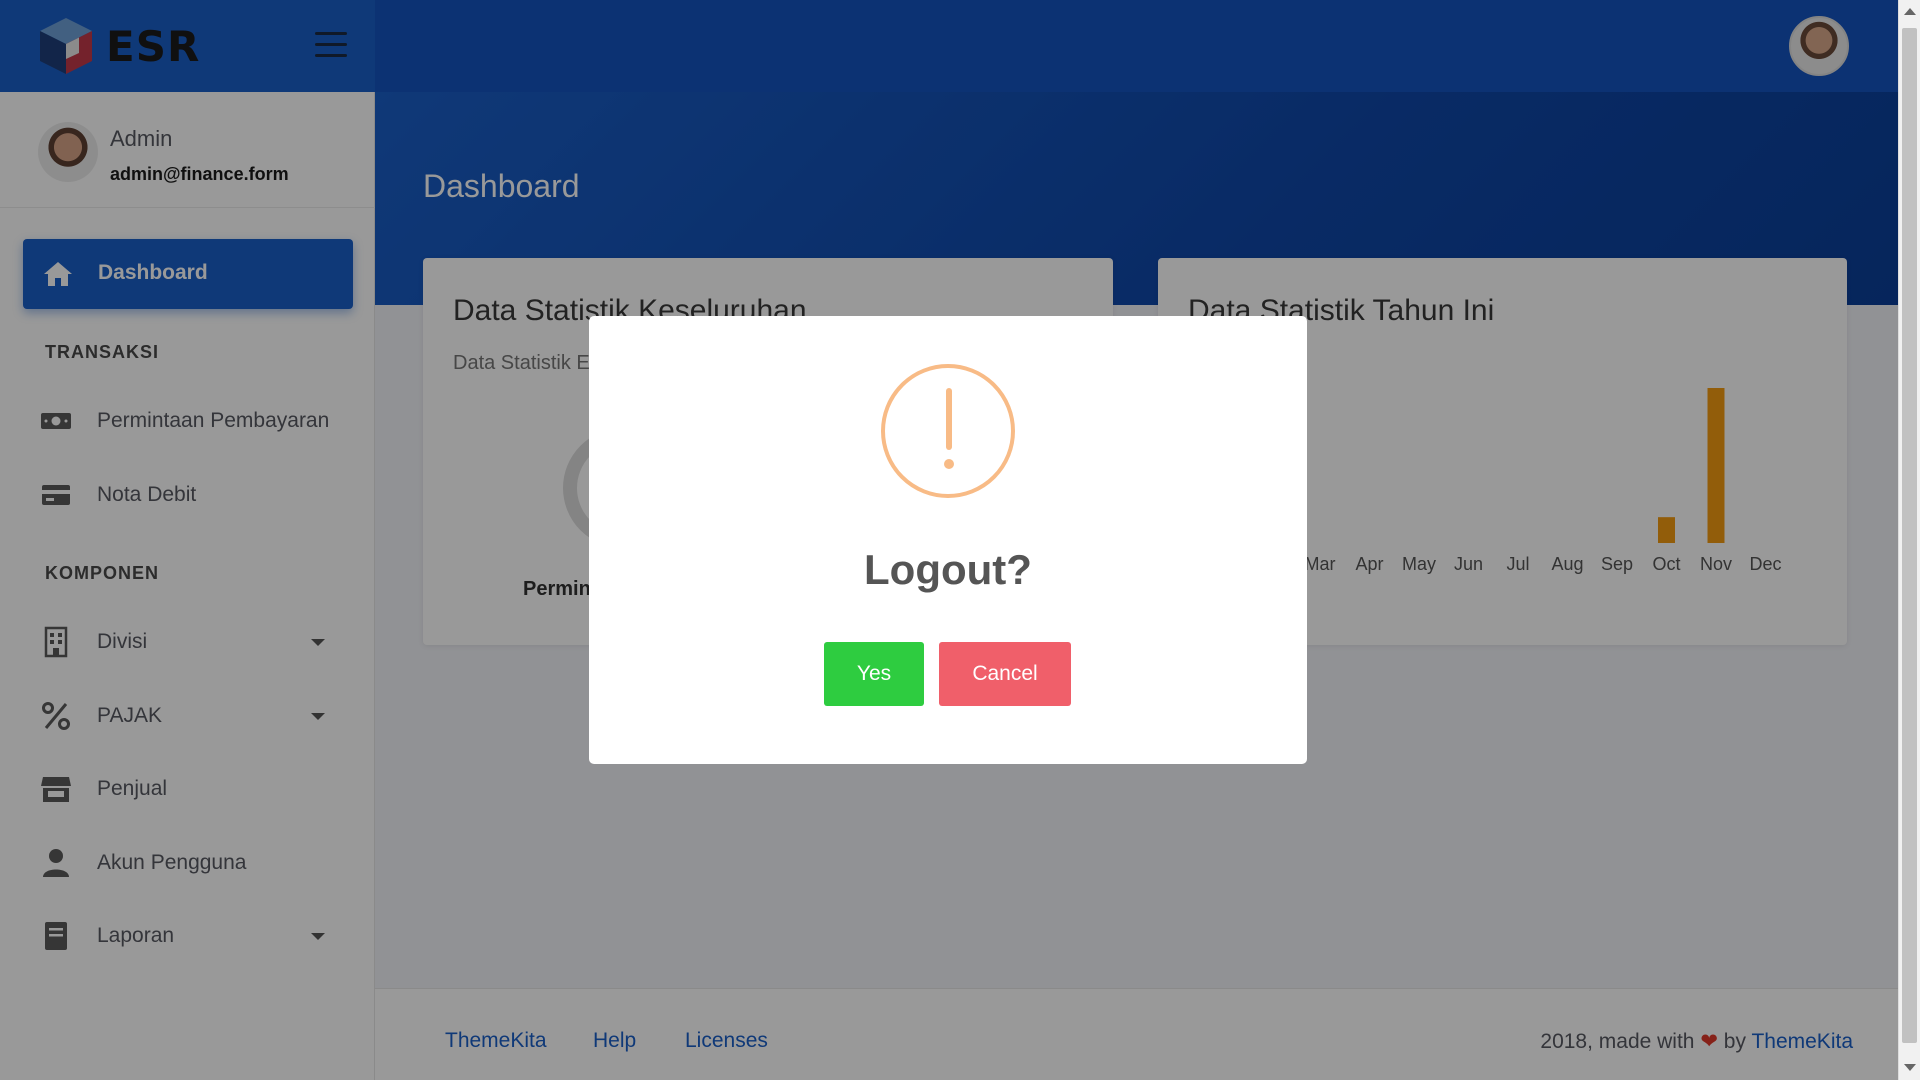 Image resolution: width=1920 pixels, height=1080 pixels. Describe the element at coordinates (1910, 1067) in the screenshot. I see `scroll-down-arrow-icon` at that location.